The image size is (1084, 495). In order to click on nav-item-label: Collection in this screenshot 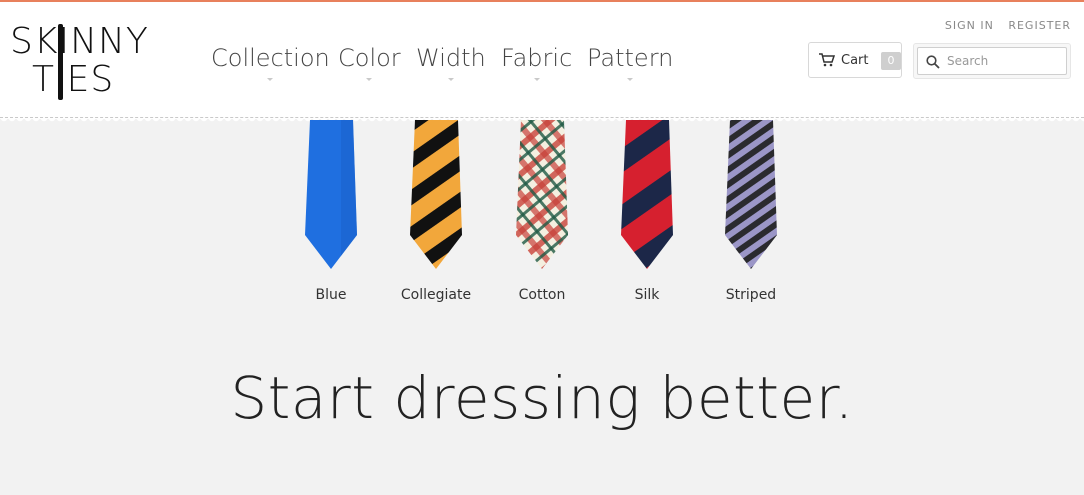, I will do `click(270, 58)`.